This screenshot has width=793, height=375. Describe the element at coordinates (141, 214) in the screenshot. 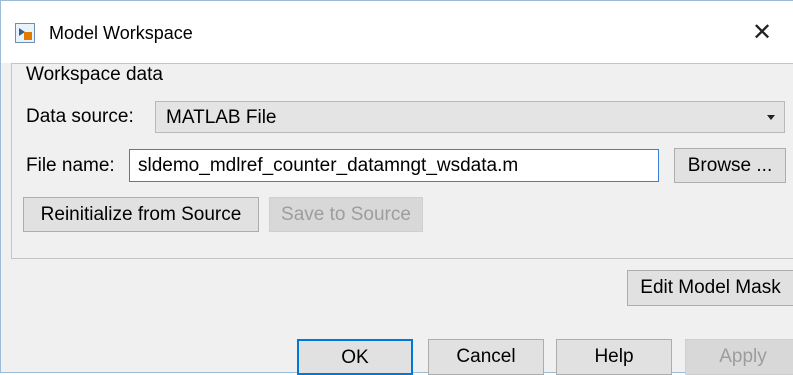

I see `reinitialize-from-source-button: Reinitialize from Source` at that location.